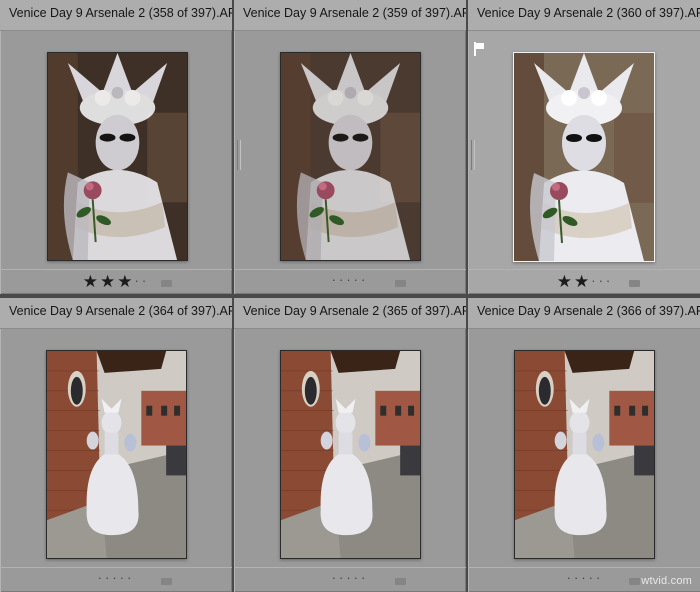 The image size is (700, 592). What do you see at coordinates (120, 311) in the screenshot?
I see `file-name-label: Venice Day 9 Arsenale 2 (364 of 397).ARW` at bounding box center [120, 311].